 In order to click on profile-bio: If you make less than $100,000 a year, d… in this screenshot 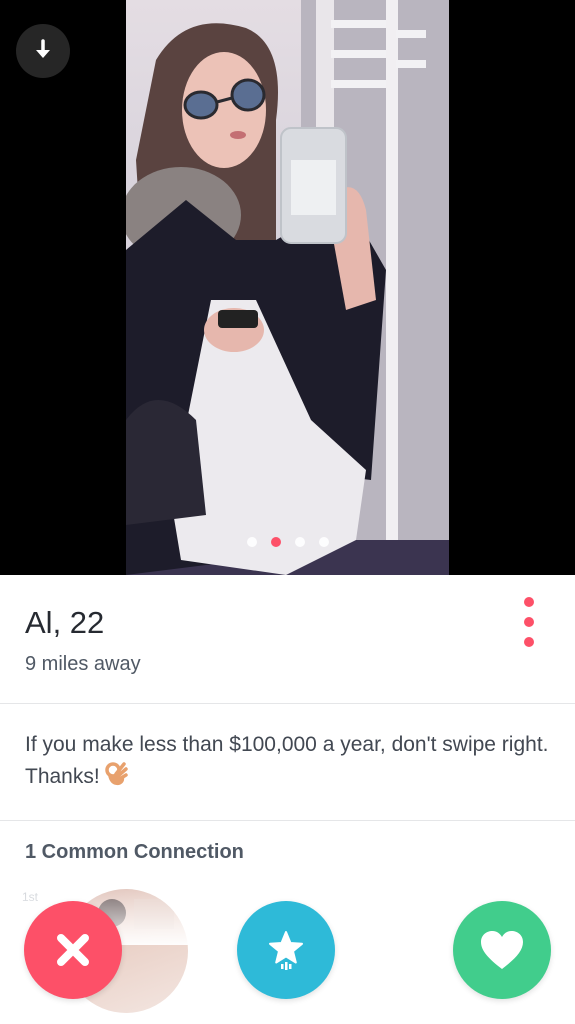, I will do `click(290, 763)`.